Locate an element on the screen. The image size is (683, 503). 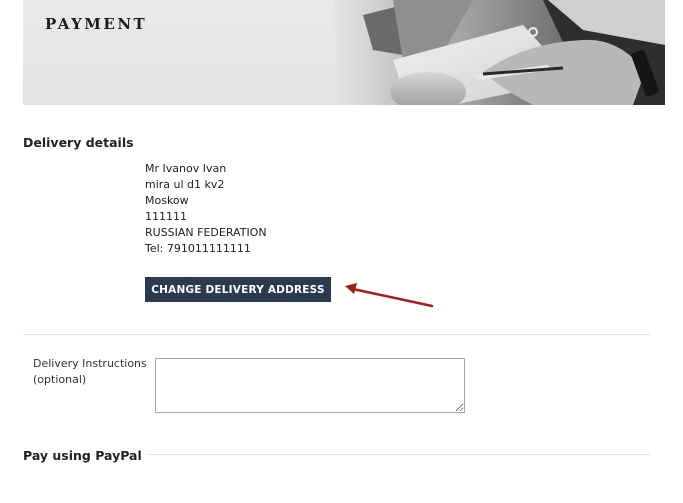
section-divider is located at coordinates (336, 334).